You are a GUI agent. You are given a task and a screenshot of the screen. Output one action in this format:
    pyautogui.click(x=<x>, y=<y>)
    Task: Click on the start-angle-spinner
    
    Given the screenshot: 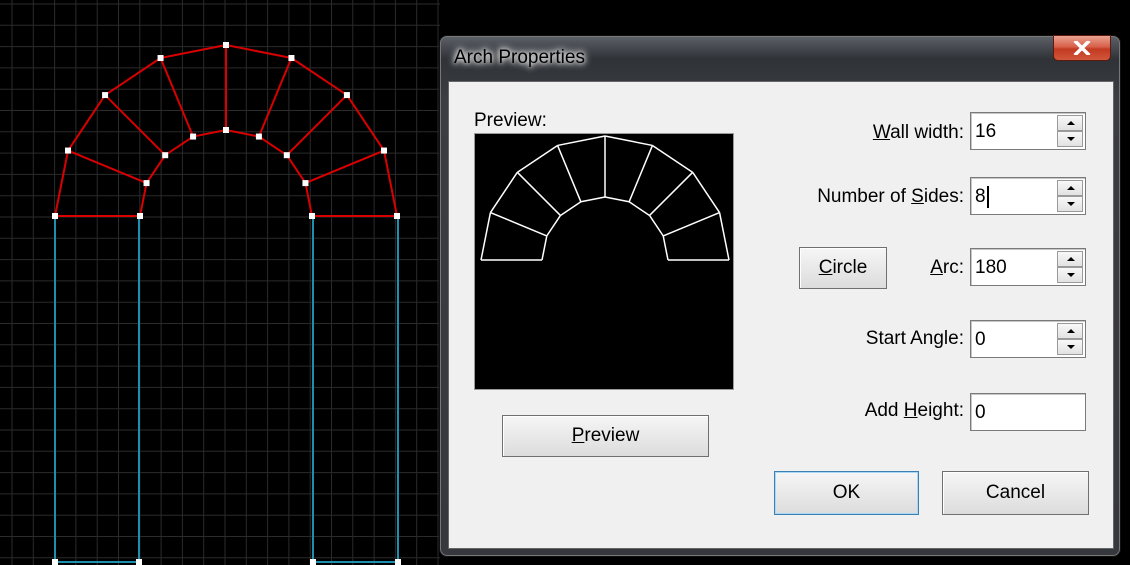 What is the action you would take?
    pyautogui.click(x=1070, y=339)
    